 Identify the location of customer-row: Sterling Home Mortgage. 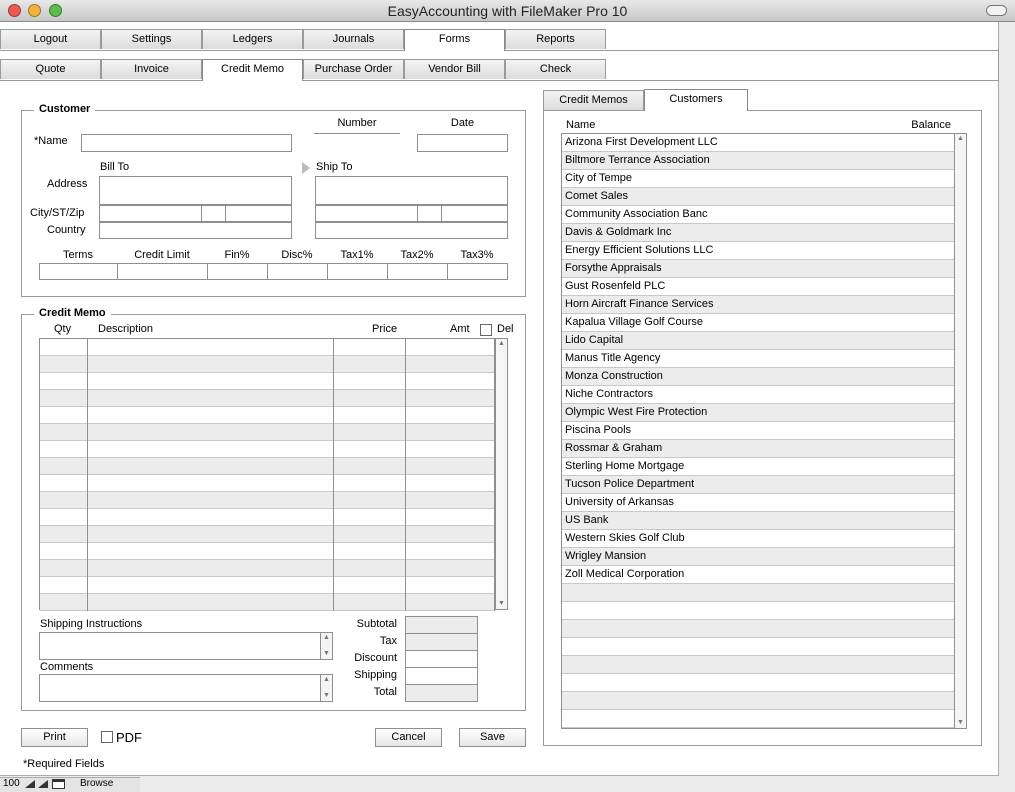
(758, 467).